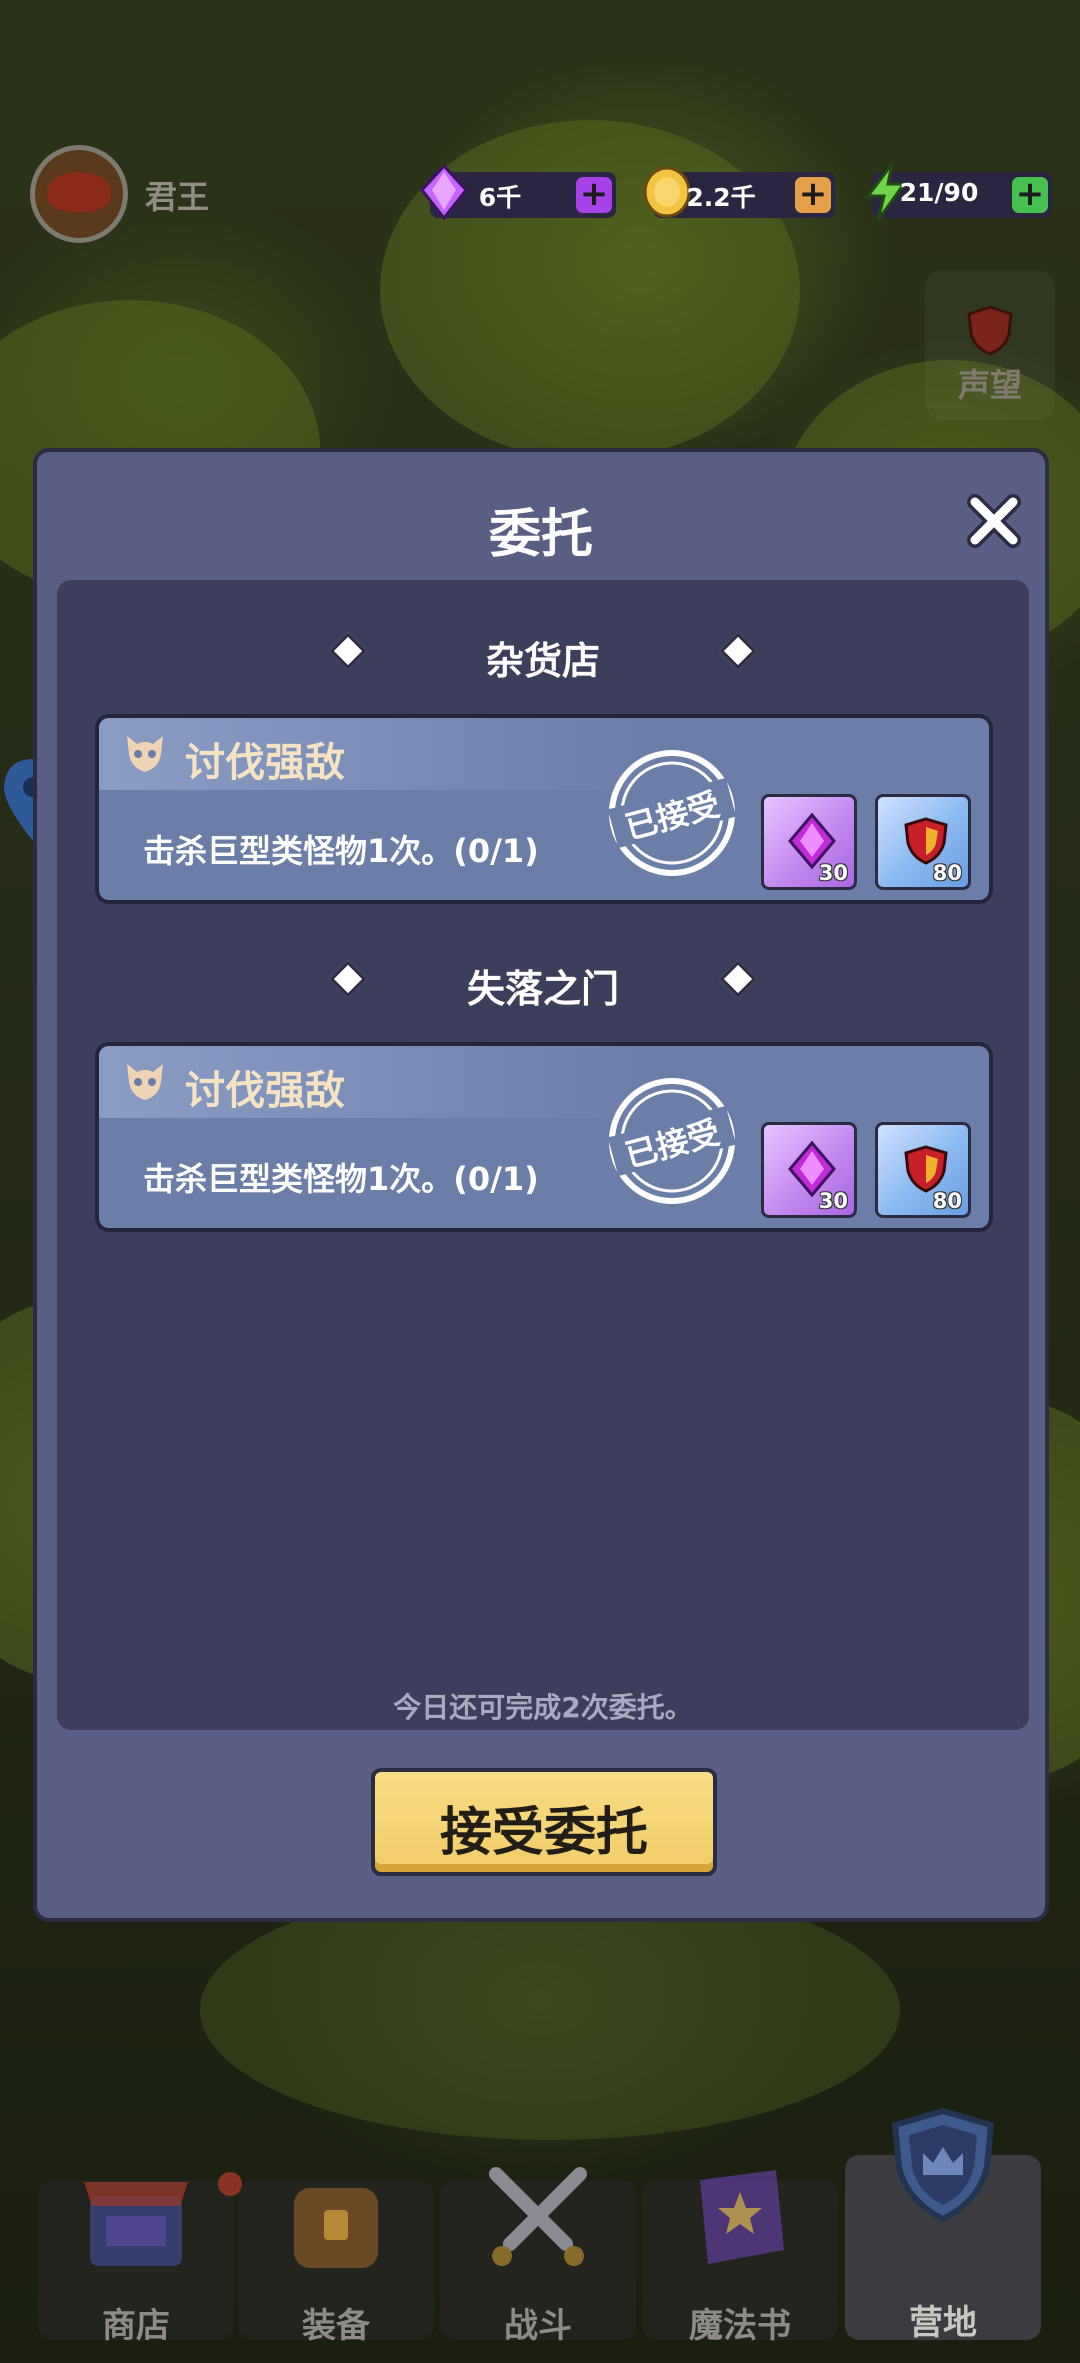 The image size is (1080, 2363). What do you see at coordinates (943, 2323) in the screenshot?
I see `nav-label: 营地` at bounding box center [943, 2323].